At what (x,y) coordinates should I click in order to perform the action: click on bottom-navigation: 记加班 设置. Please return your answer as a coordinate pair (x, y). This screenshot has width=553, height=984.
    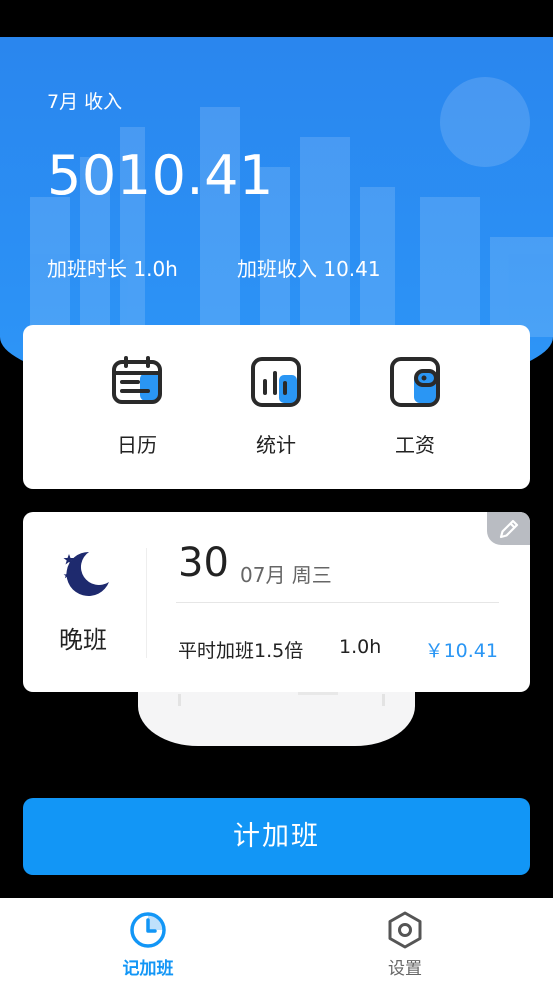
    Looking at the image, I should click on (276, 941).